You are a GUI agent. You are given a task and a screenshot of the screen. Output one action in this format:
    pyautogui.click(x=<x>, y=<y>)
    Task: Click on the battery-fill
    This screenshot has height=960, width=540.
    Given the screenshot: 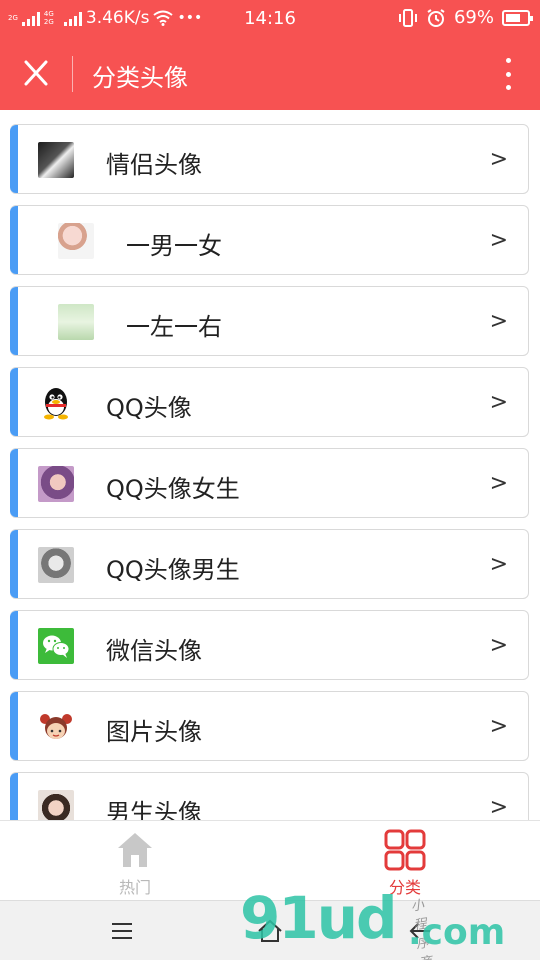 What is the action you would take?
    pyautogui.click(x=513, y=17)
    